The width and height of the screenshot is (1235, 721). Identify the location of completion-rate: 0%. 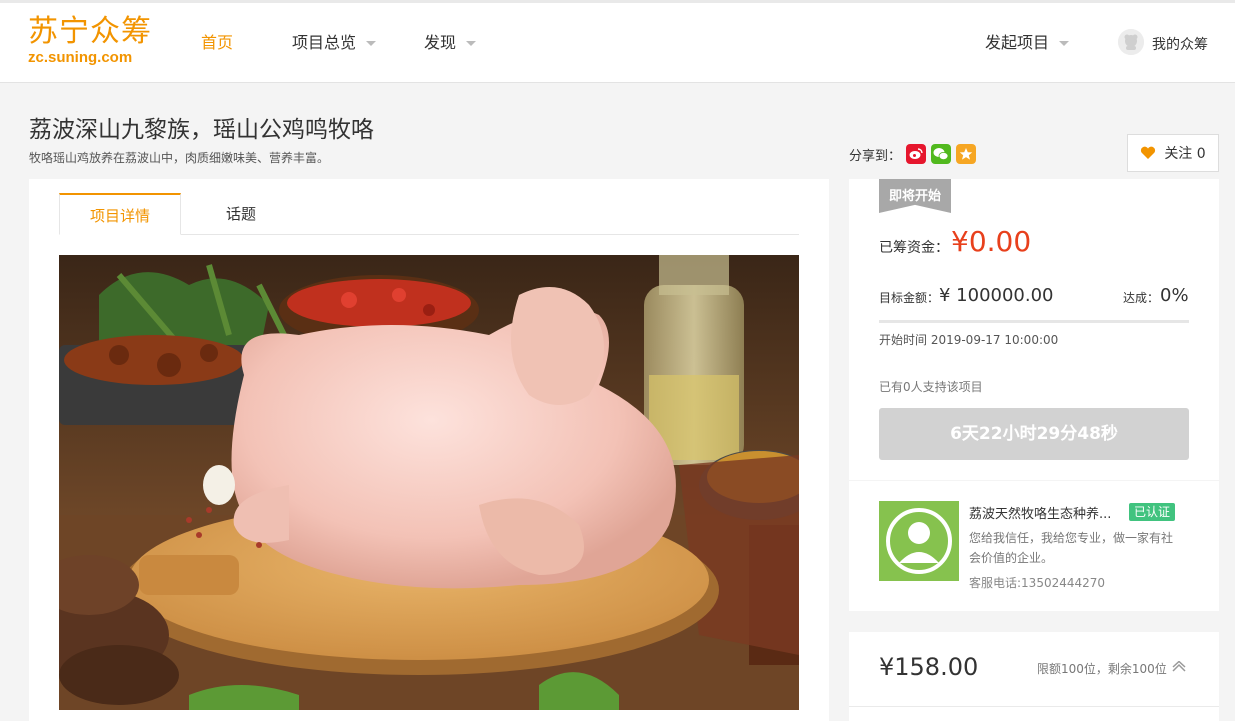
(1174, 295).